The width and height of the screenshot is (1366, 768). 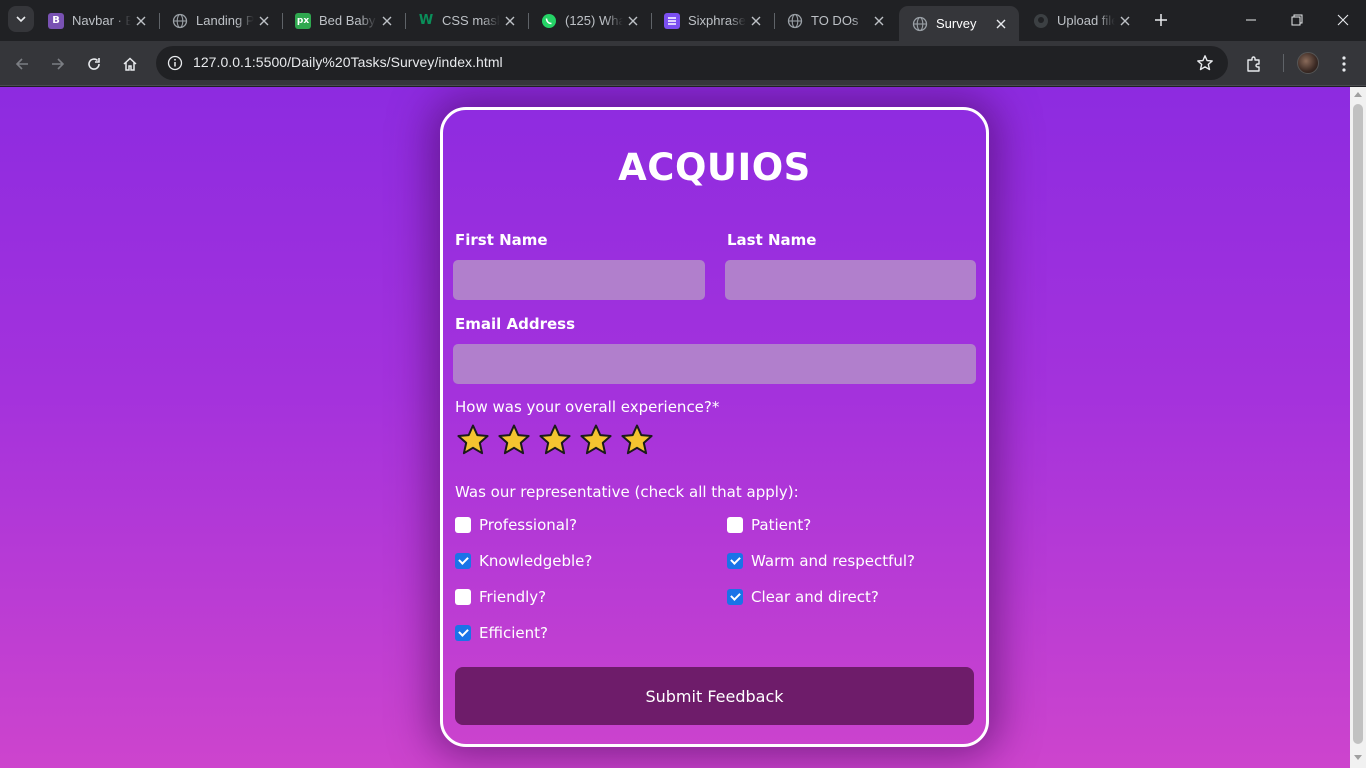 I want to click on close-window-button, so click(x=1343, y=20).